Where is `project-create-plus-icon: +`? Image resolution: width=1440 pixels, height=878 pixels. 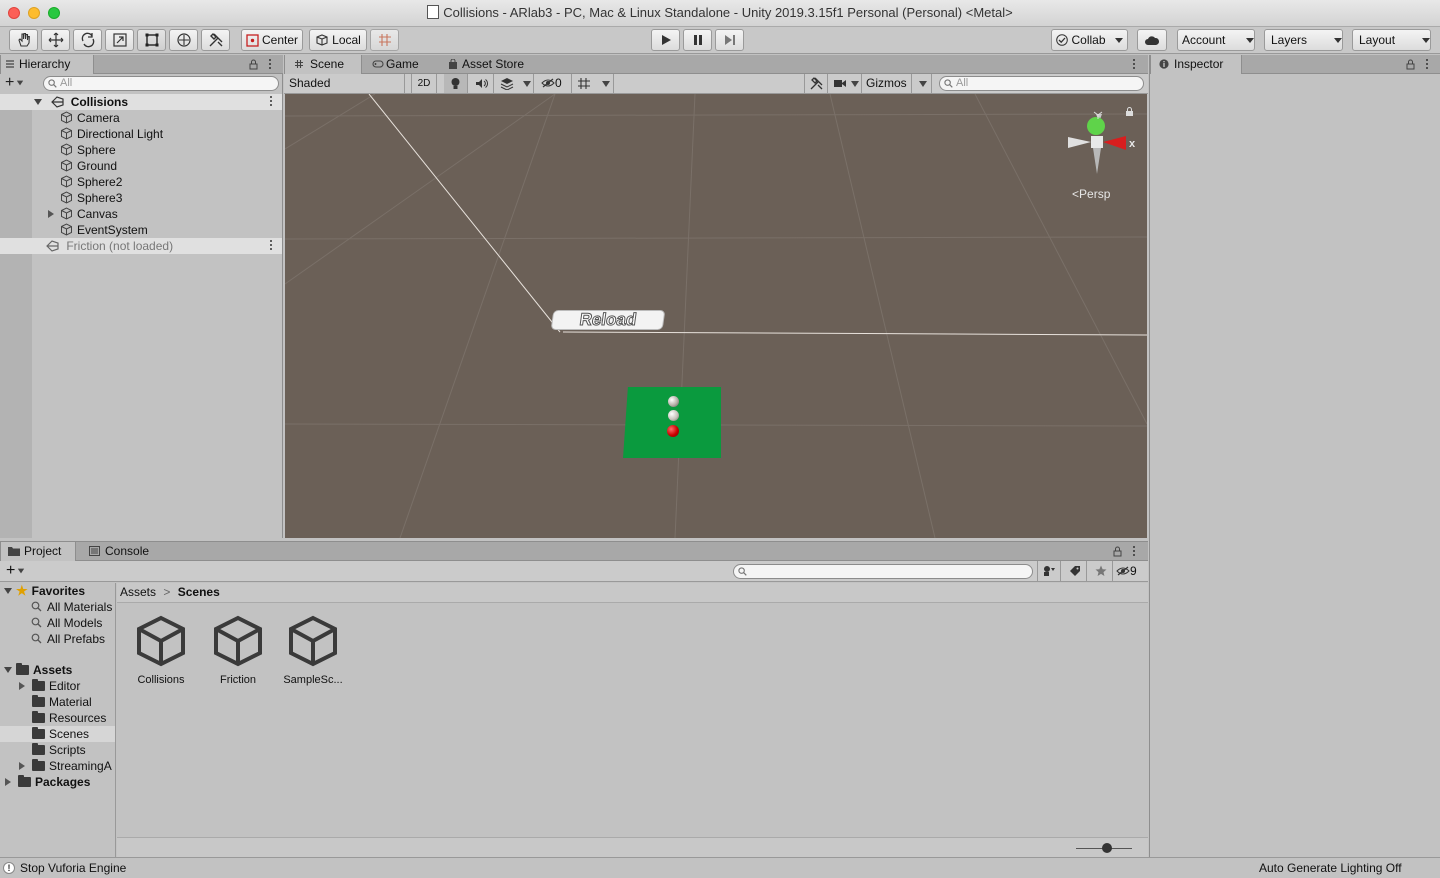
project-create-plus-icon: + is located at coordinates (15, 571).